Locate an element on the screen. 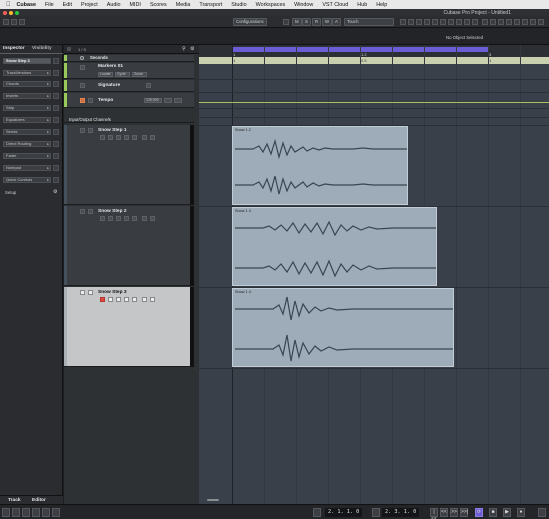  snap-icon is located at coordinates (485, 22).